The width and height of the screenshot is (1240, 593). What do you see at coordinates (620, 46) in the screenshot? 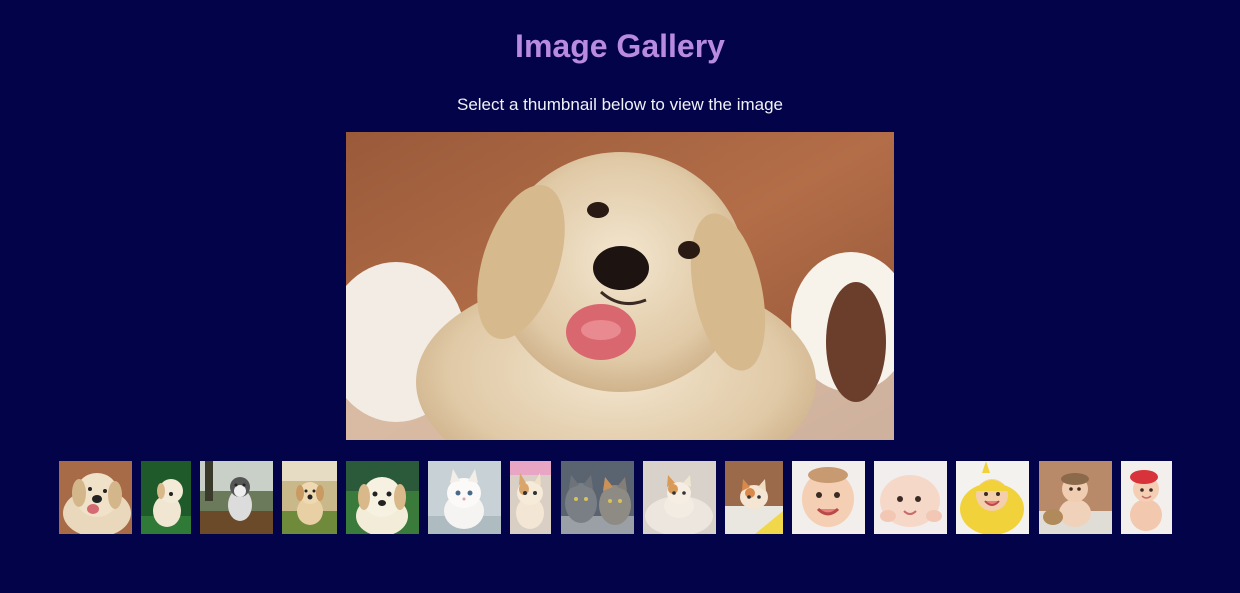
I see `page-title: Image Gallery` at bounding box center [620, 46].